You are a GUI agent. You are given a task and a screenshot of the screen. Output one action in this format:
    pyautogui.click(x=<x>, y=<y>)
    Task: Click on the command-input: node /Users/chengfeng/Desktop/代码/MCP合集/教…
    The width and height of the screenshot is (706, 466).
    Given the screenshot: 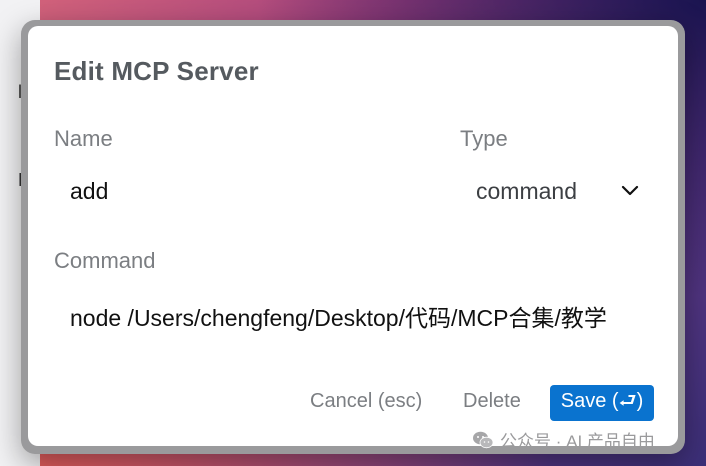 What is the action you would take?
    pyautogui.click(x=362, y=316)
    